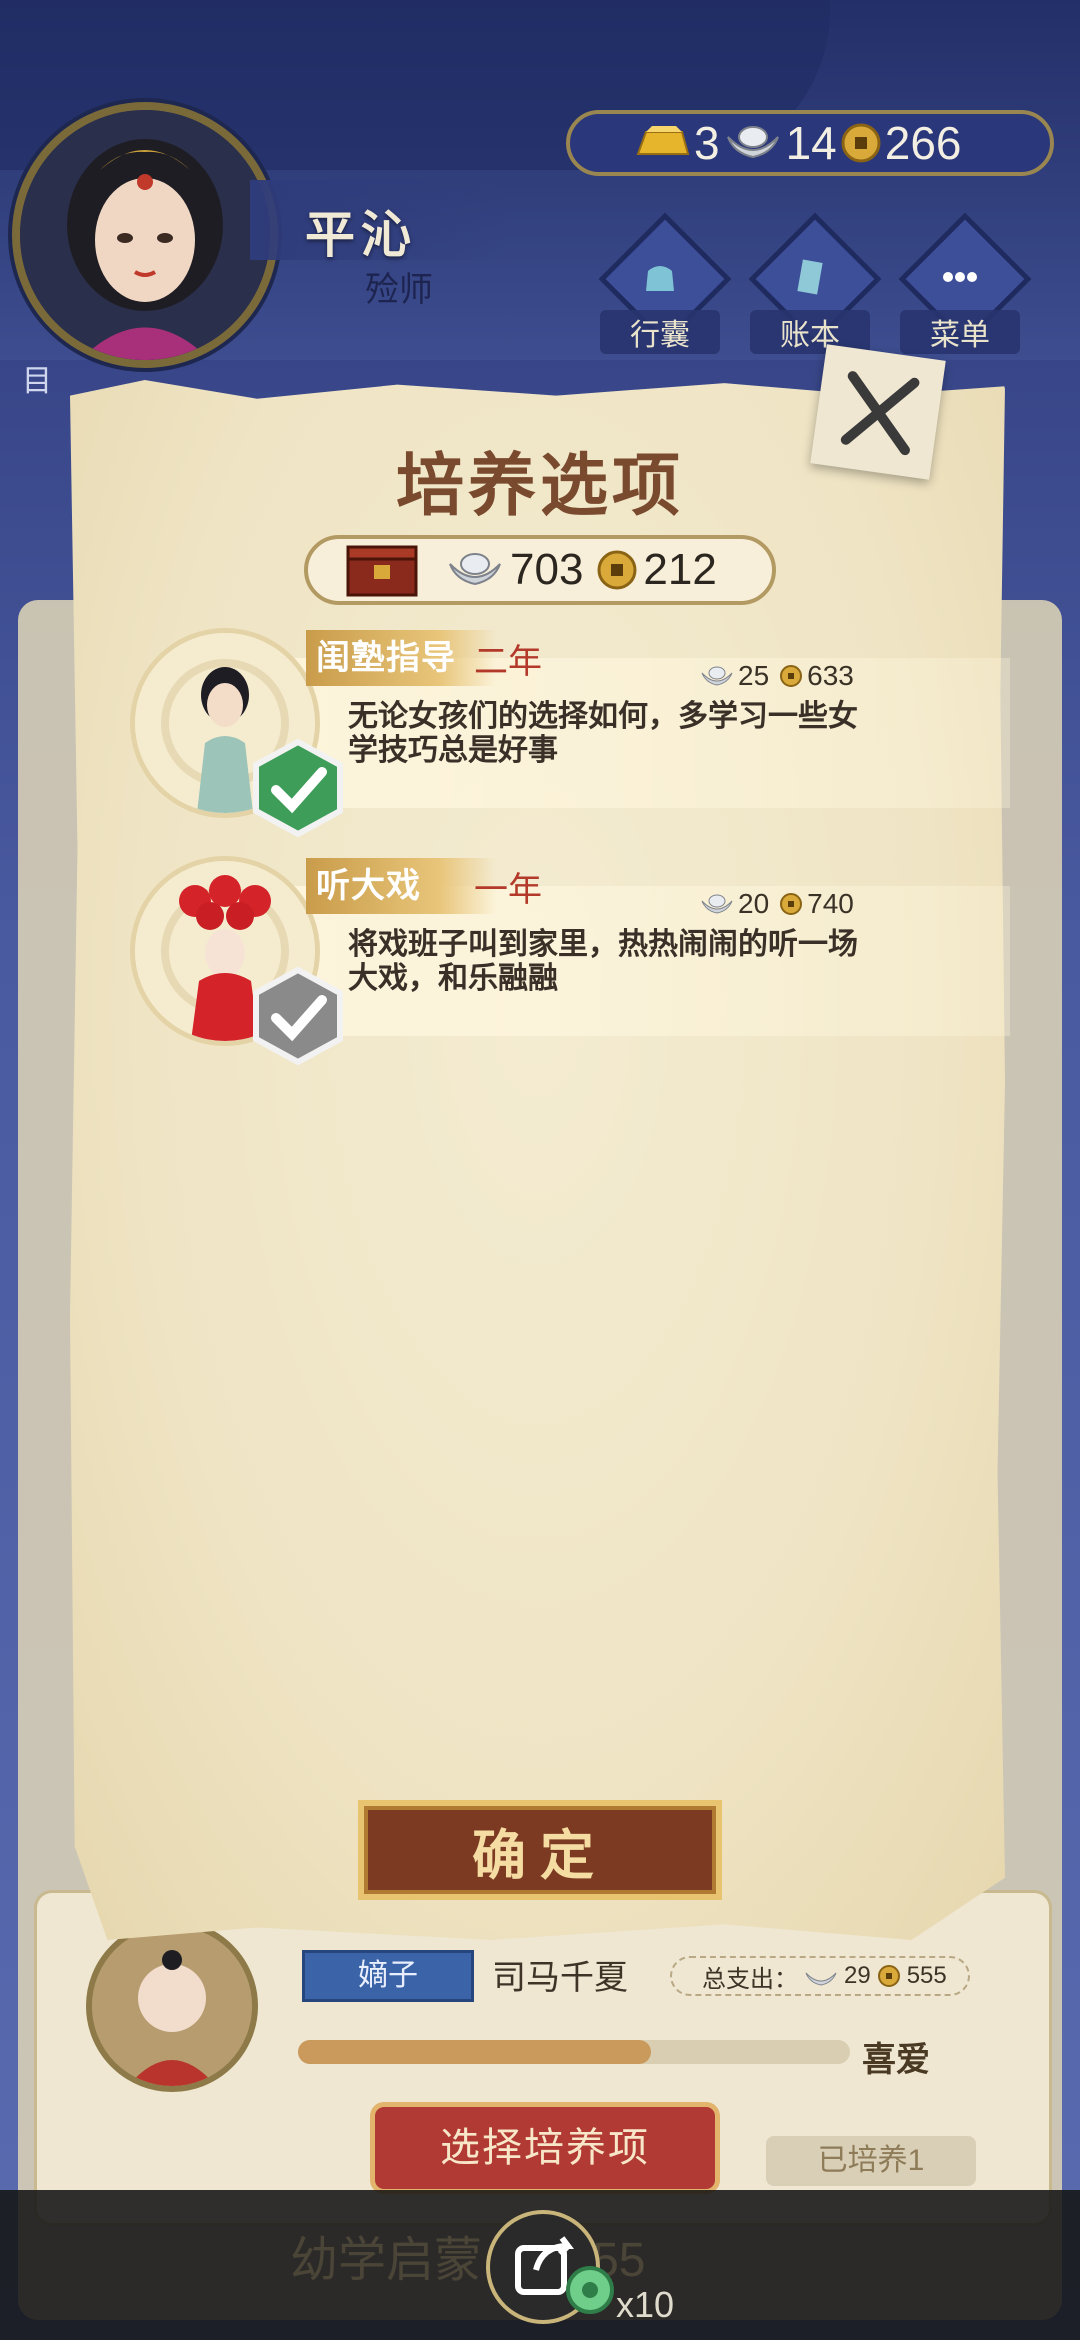 This screenshot has width=1080, height=2340. Describe the element at coordinates (590, 2290) in the screenshot. I see `jade-icon` at that location.